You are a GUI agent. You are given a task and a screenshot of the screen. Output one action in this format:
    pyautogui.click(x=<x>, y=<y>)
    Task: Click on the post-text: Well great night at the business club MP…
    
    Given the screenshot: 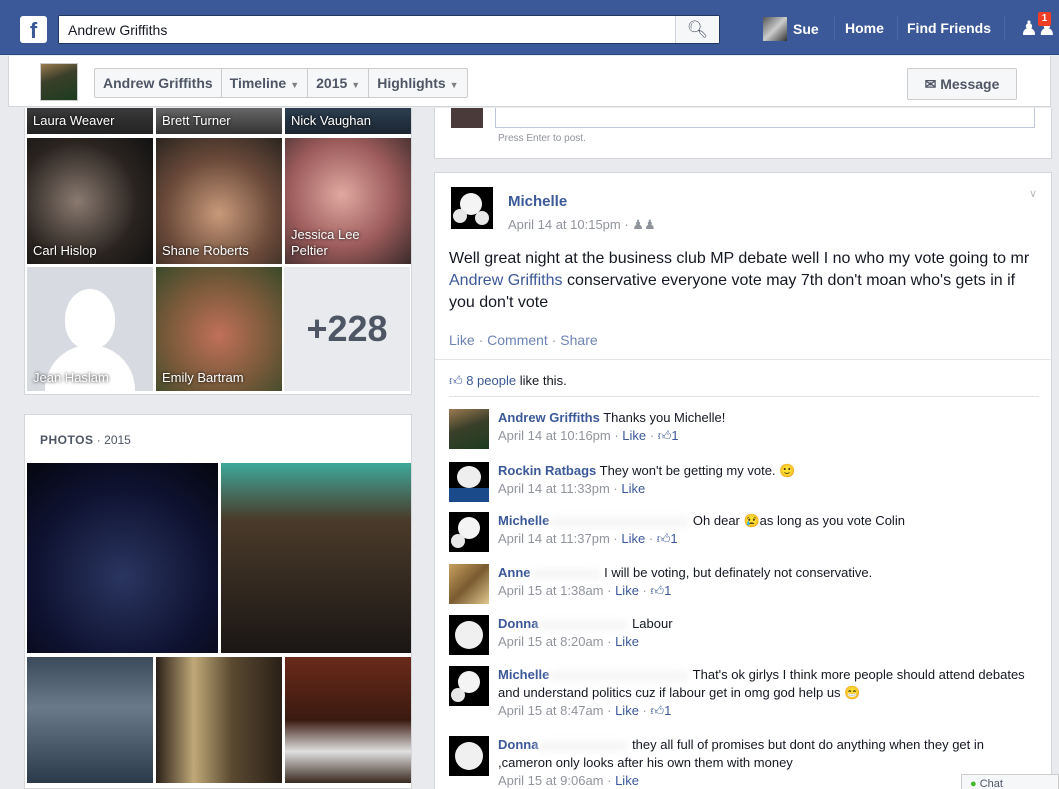 What is the action you would take?
    pyautogui.click(x=746, y=281)
    